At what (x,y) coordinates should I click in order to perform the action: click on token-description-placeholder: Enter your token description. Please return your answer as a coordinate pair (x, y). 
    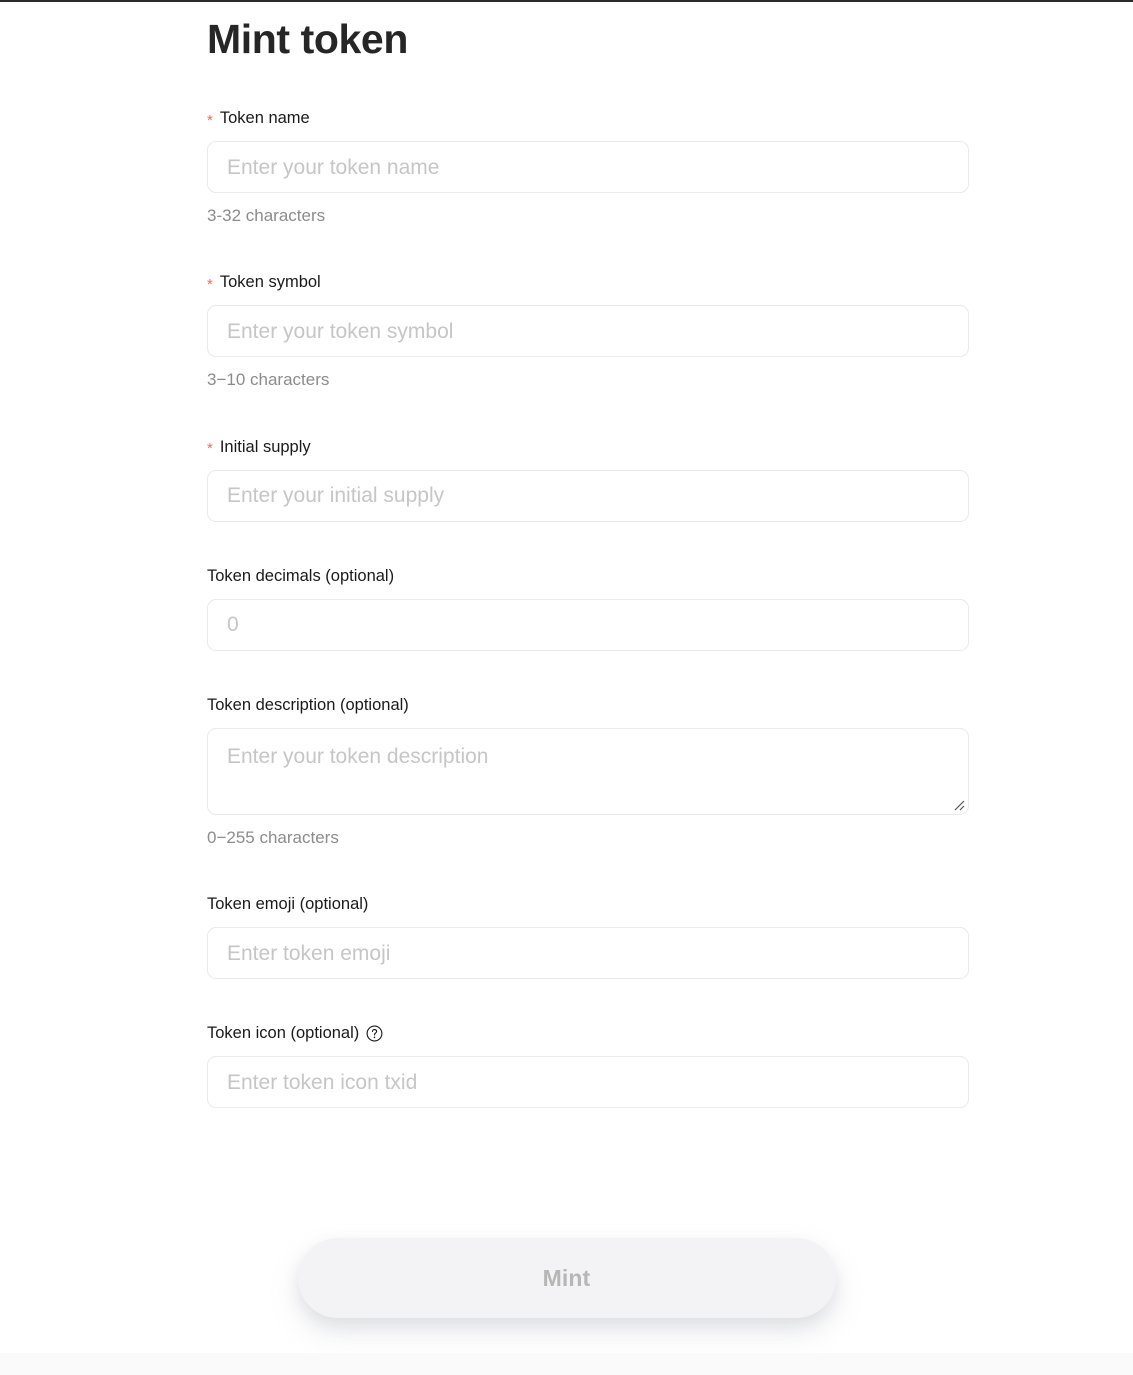
    Looking at the image, I should click on (358, 756).